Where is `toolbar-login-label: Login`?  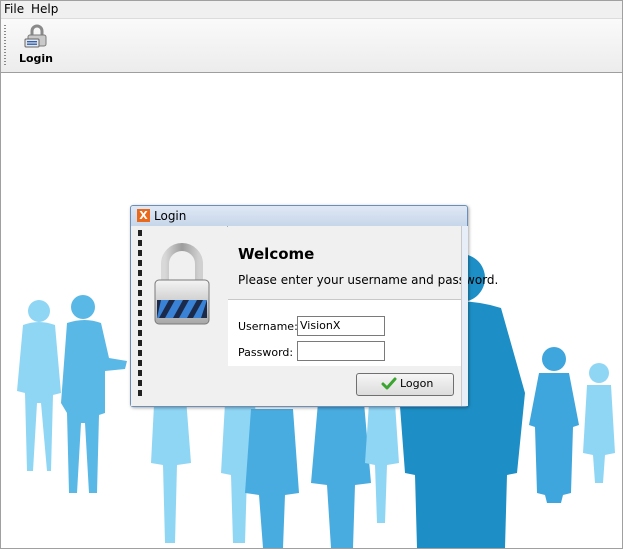
toolbar-login-label: Login is located at coordinates (36, 58).